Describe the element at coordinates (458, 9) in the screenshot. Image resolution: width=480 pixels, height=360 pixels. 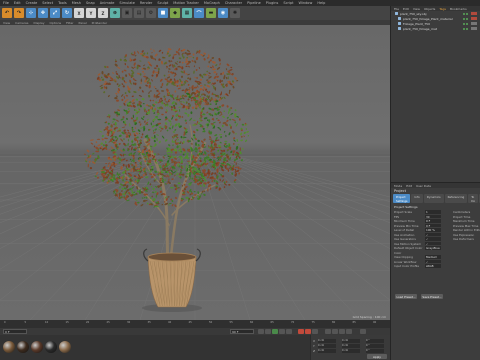
I see `object-manager-menu-item: Bookmarks` at that location.